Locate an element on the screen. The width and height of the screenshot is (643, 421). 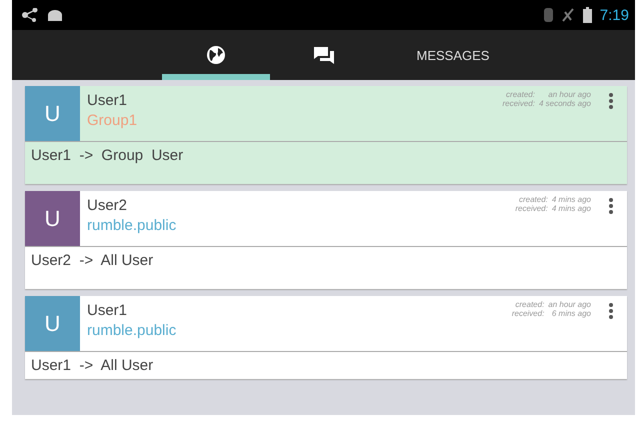
clock-time: 7:19 is located at coordinates (614, 15).